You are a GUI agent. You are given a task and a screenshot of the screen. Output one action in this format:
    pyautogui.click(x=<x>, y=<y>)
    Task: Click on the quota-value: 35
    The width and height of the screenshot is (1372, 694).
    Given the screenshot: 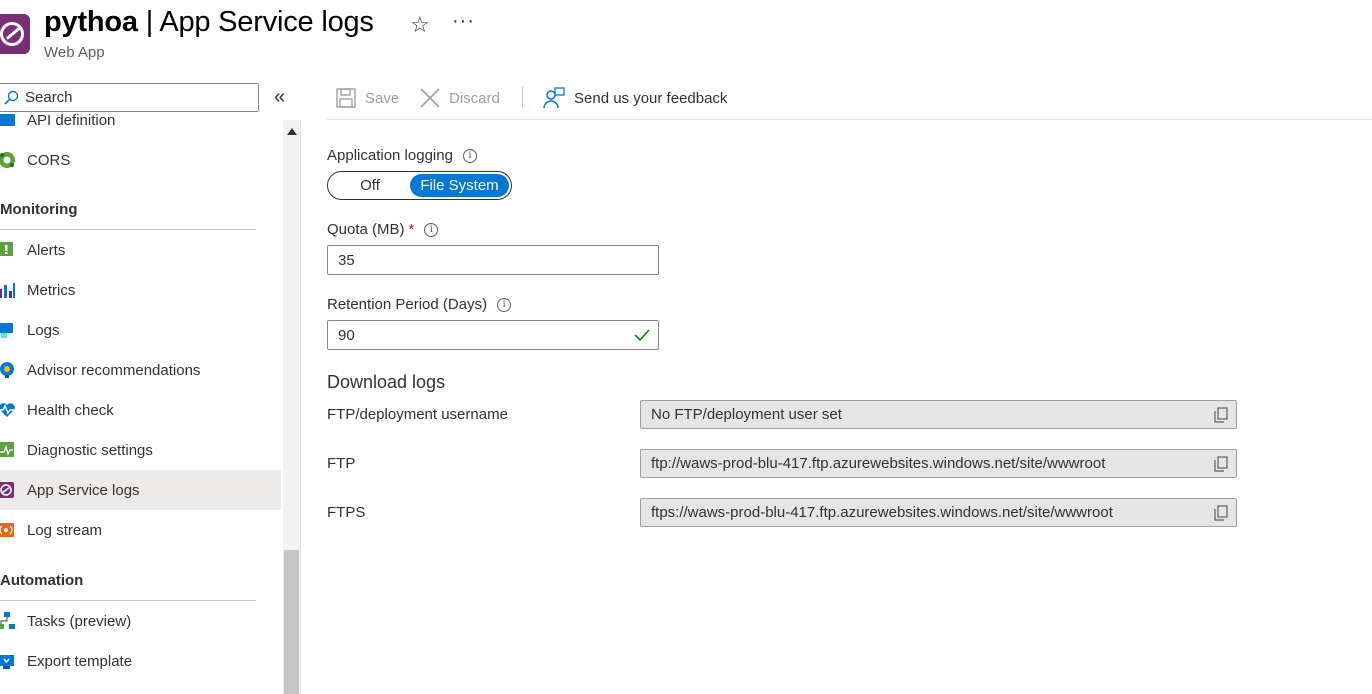 What is the action you would take?
    pyautogui.click(x=346, y=260)
    